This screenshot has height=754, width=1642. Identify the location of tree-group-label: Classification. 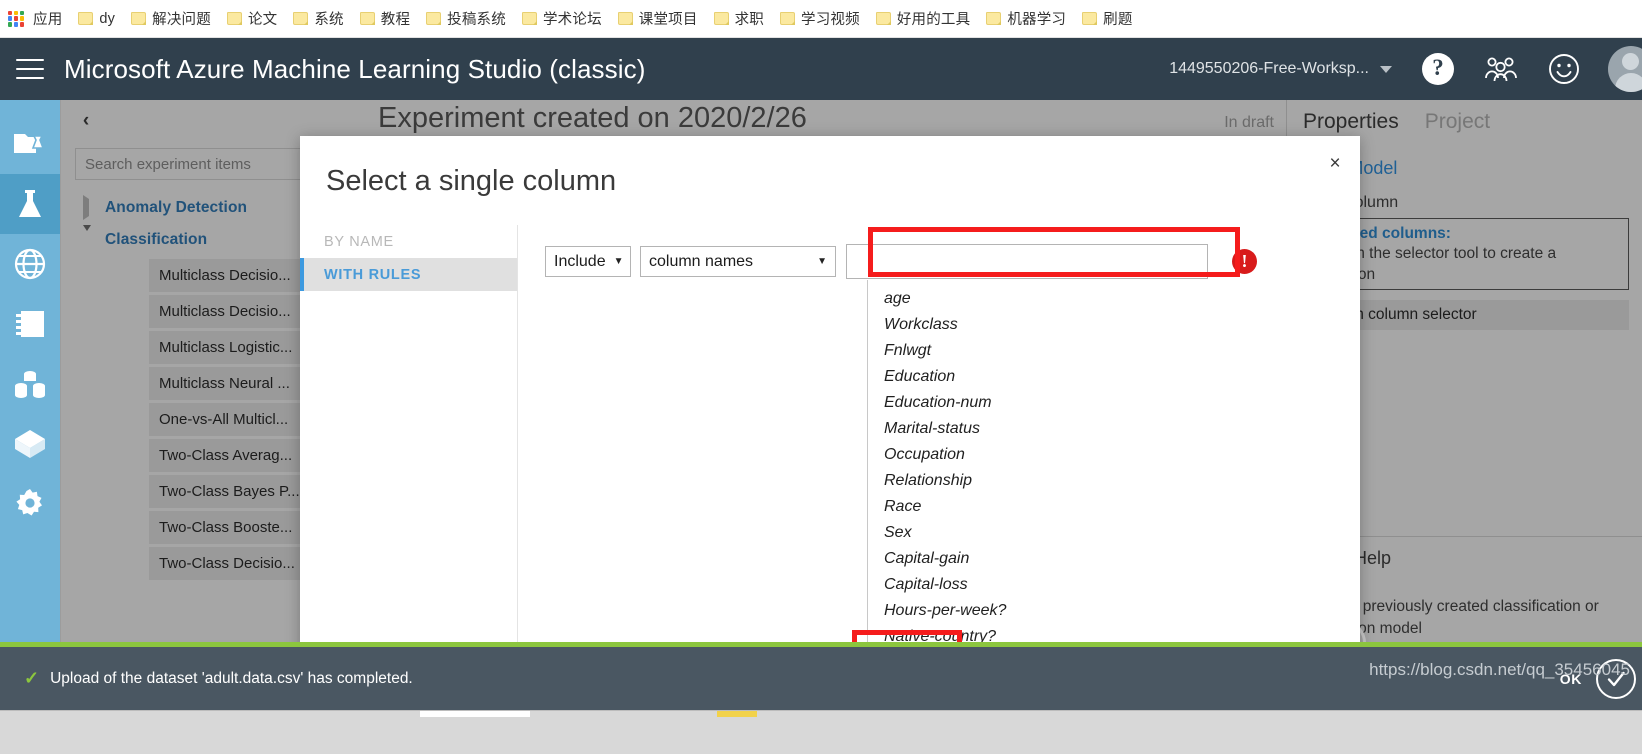
(156, 239).